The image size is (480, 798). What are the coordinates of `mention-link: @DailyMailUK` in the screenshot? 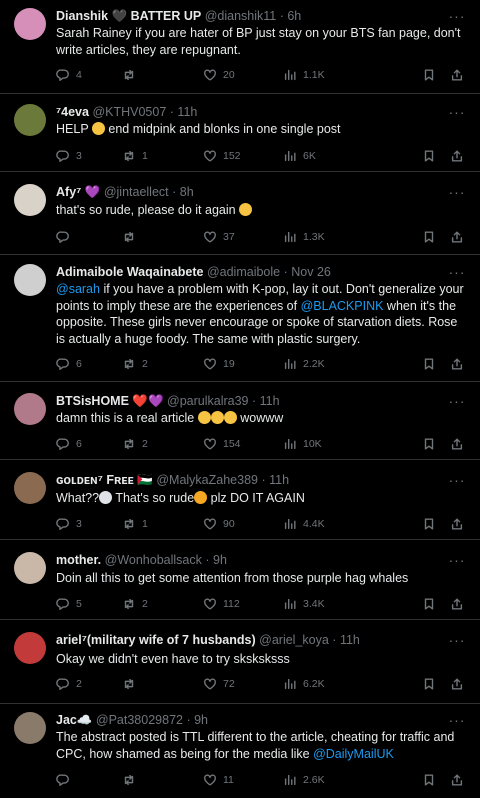 It's located at (353, 754).